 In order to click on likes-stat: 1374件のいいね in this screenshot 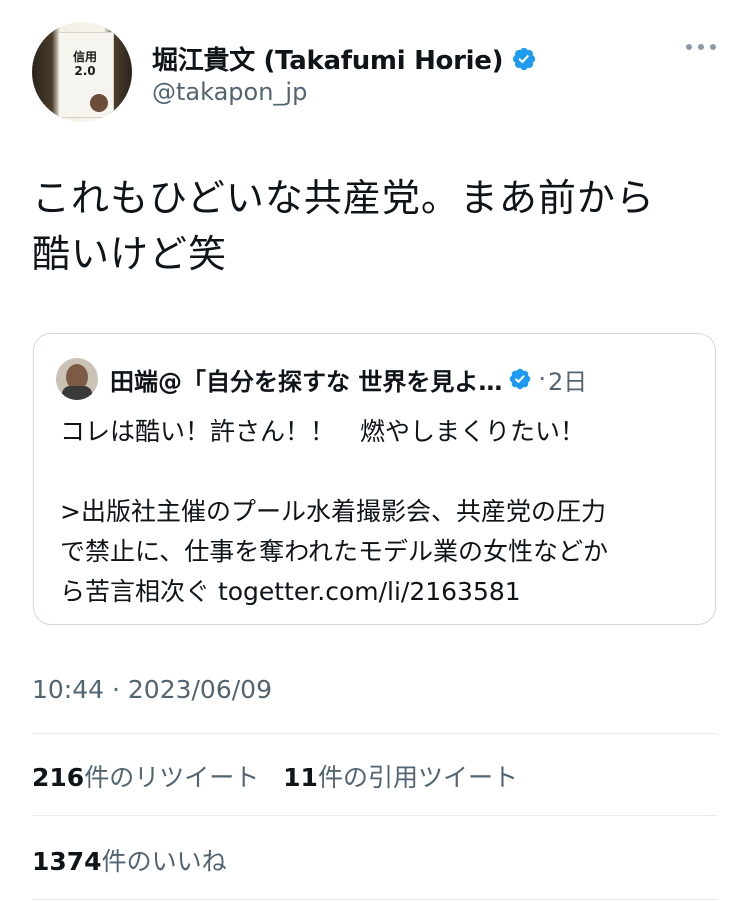, I will do `click(129, 861)`.